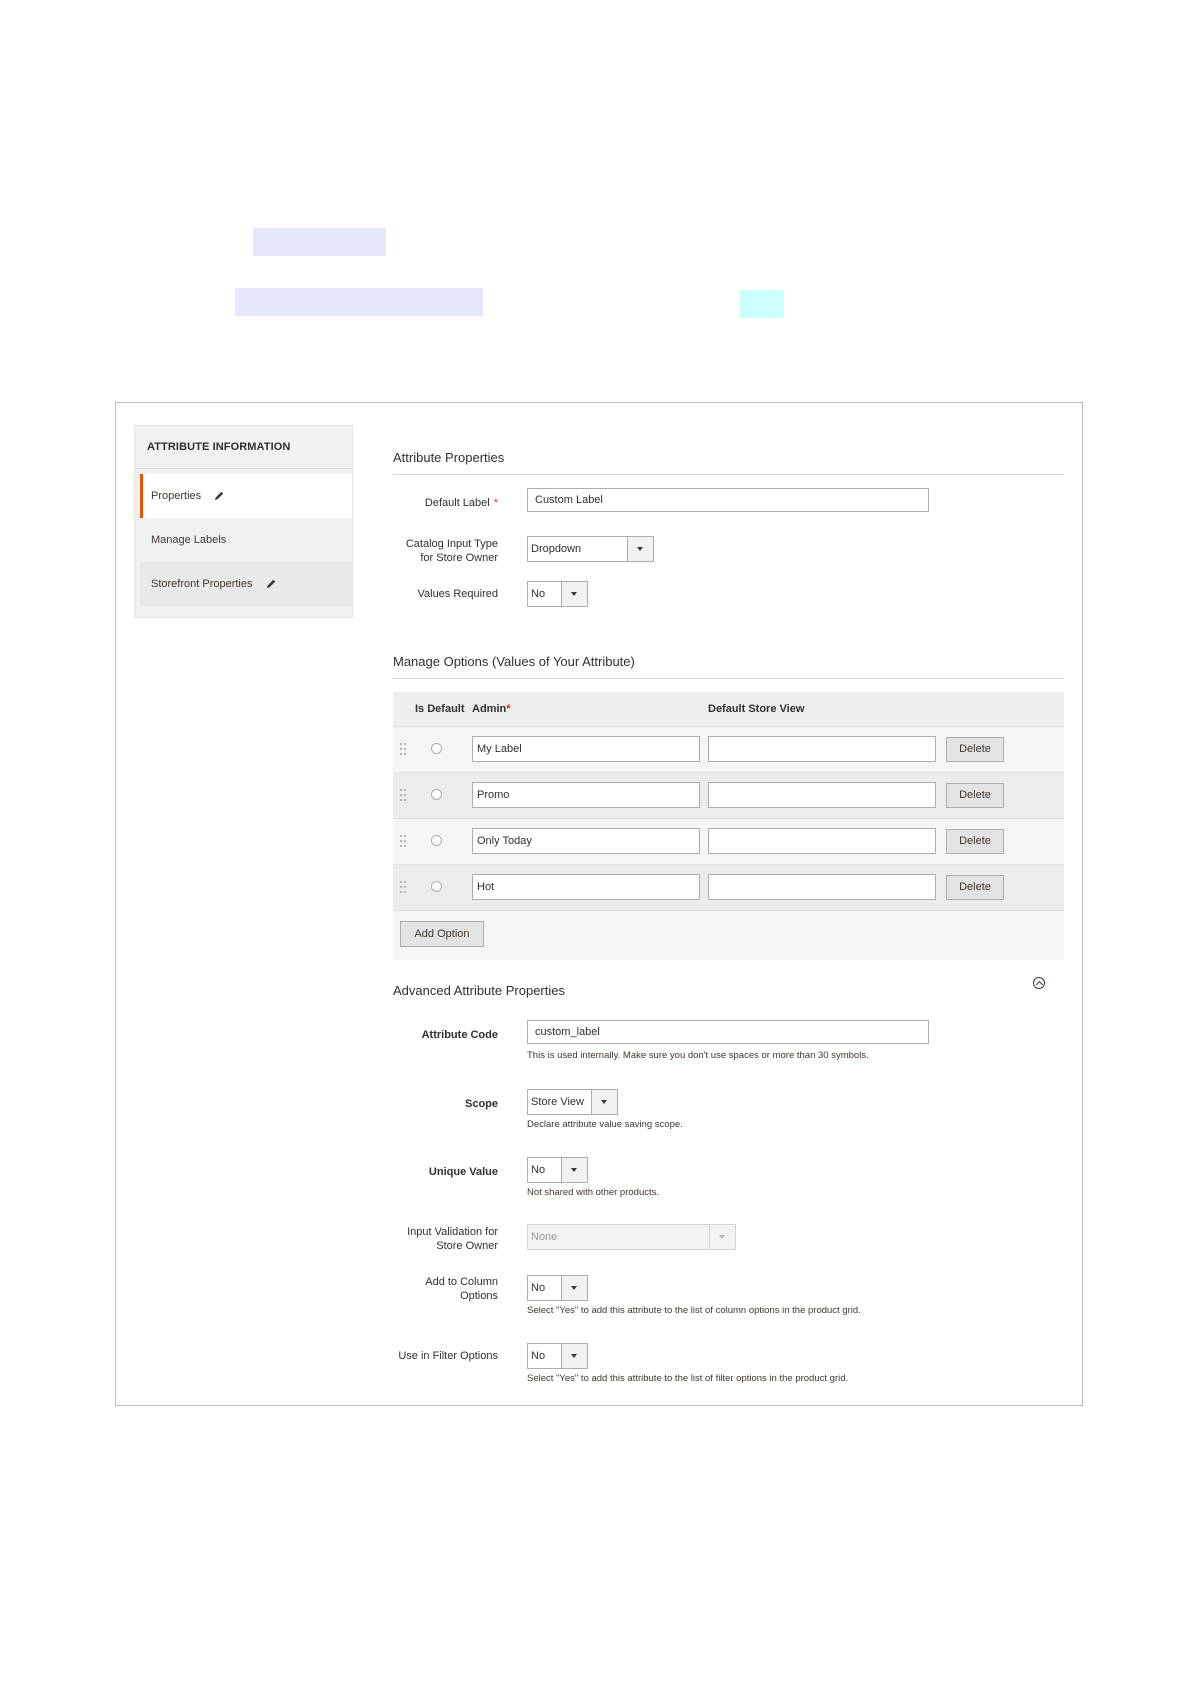 This screenshot has height=1684, width=1190. What do you see at coordinates (481, 1104) in the screenshot?
I see `scope-label: Scope` at bounding box center [481, 1104].